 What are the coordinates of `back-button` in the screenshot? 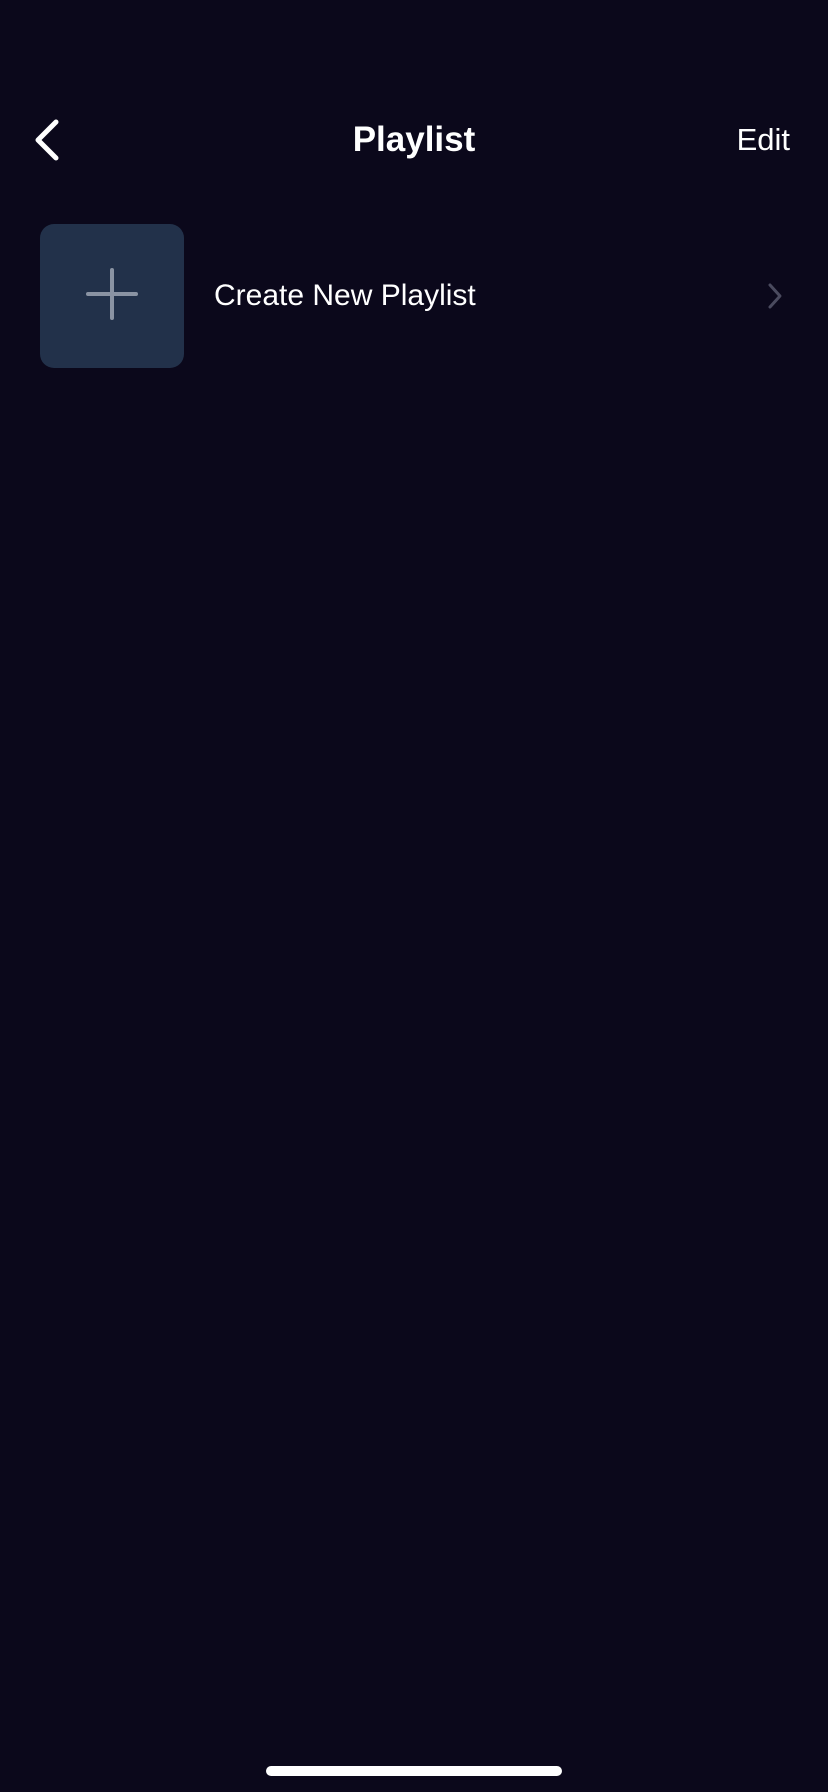 It's located at (47, 140).